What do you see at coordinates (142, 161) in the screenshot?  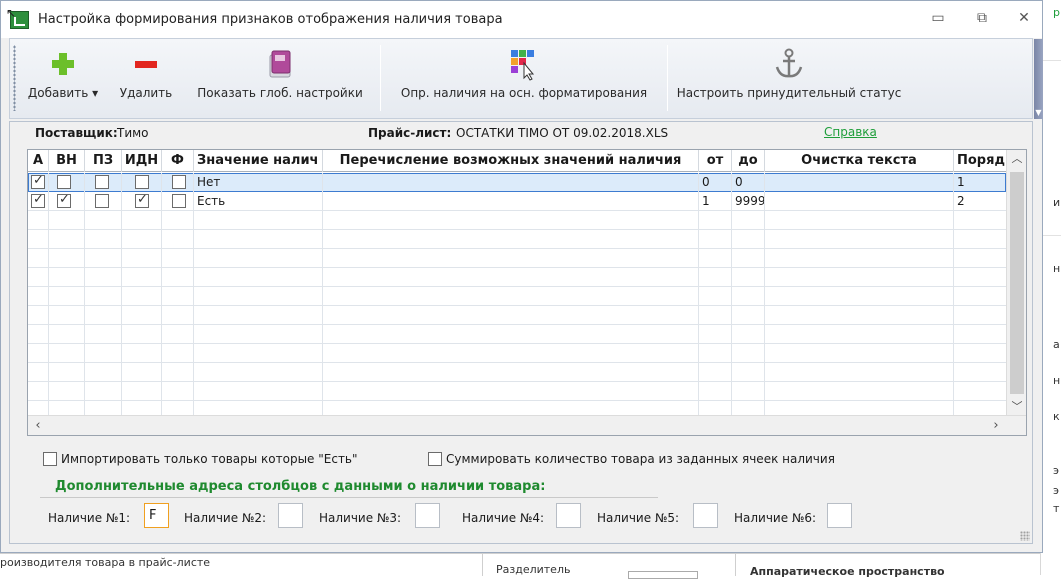 I see `column-header-idn: ИДН` at bounding box center [142, 161].